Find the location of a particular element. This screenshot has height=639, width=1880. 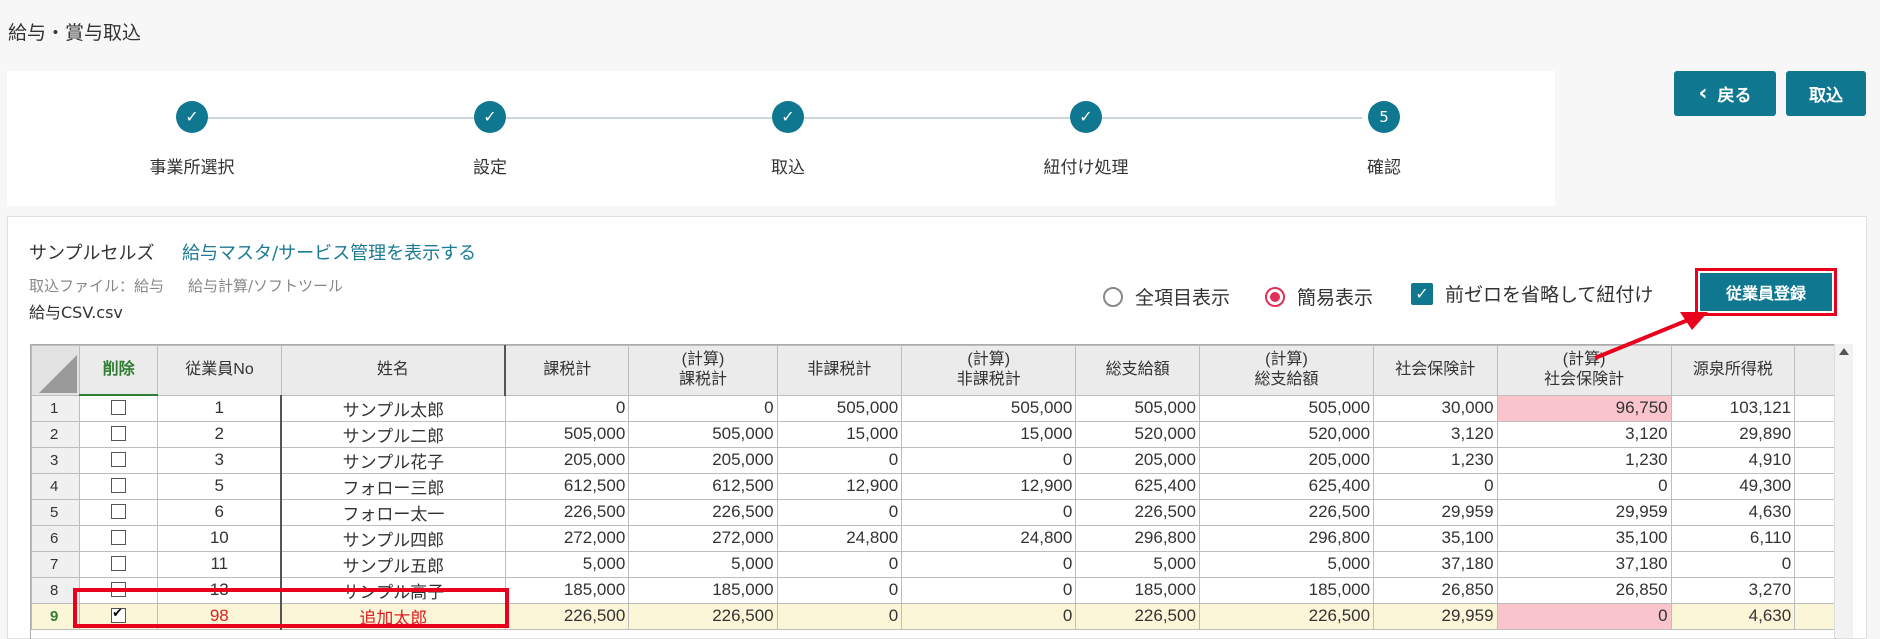

employee-no: 3 is located at coordinates (219, 460).